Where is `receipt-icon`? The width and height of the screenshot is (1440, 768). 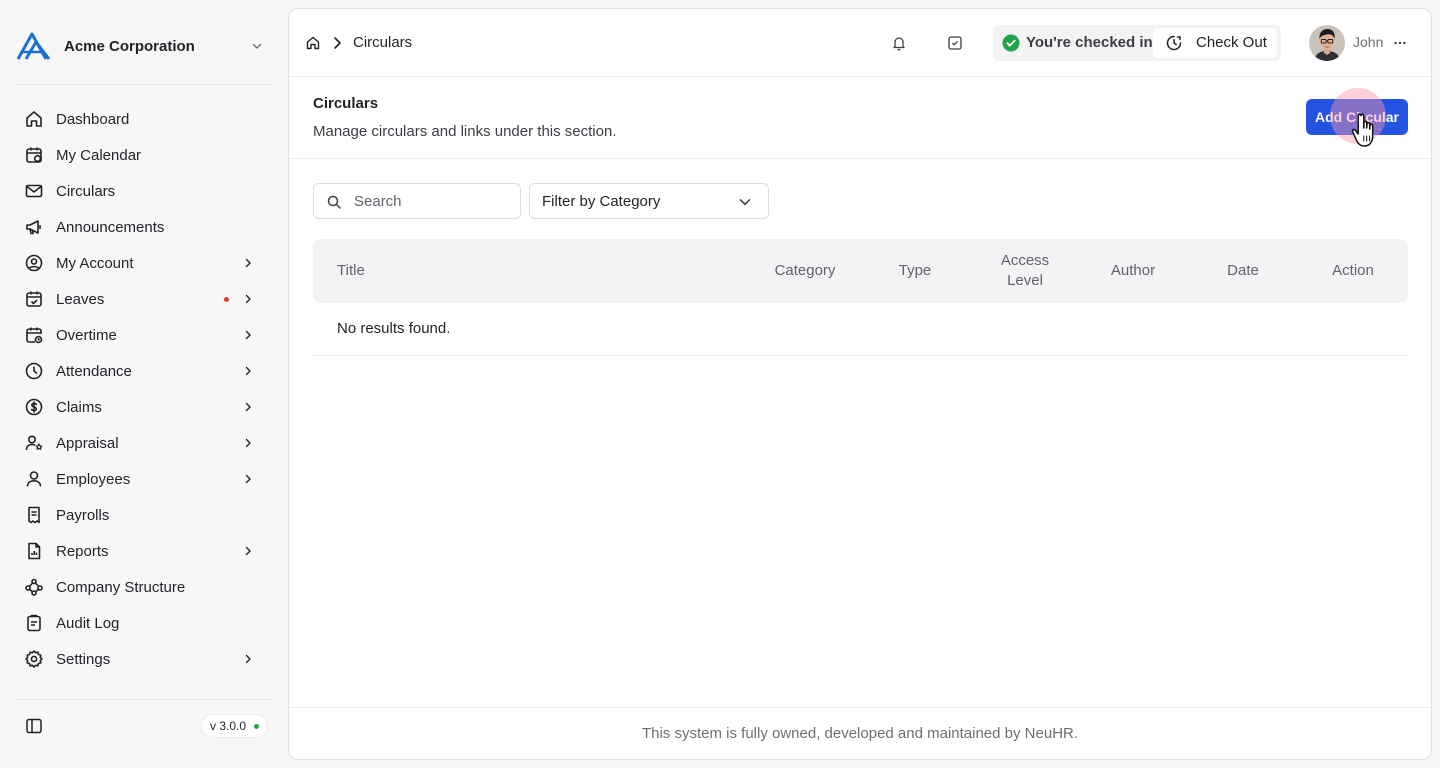
receipt-icon is located at coordinates (34, 515).